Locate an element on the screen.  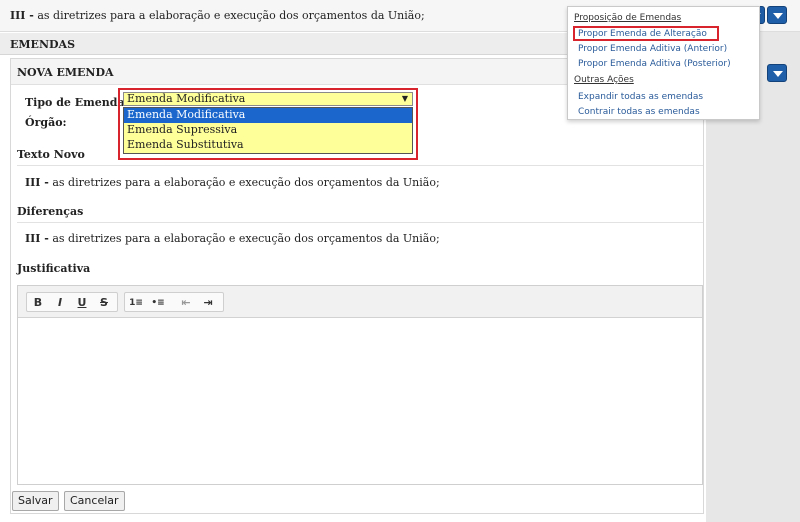
bold-button: B is located at coordinates (38, 303).